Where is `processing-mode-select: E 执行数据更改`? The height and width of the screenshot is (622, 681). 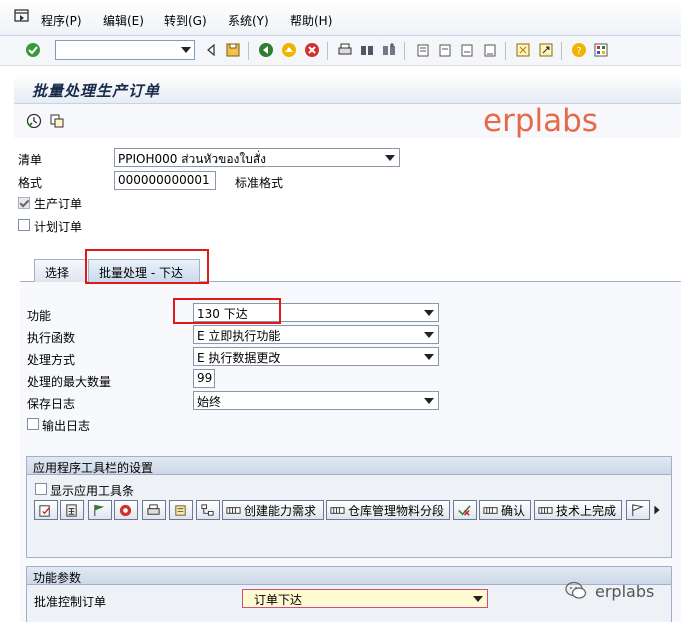
processing-mode-select: E 执行数据更改 is located at coordinates (316, 356).